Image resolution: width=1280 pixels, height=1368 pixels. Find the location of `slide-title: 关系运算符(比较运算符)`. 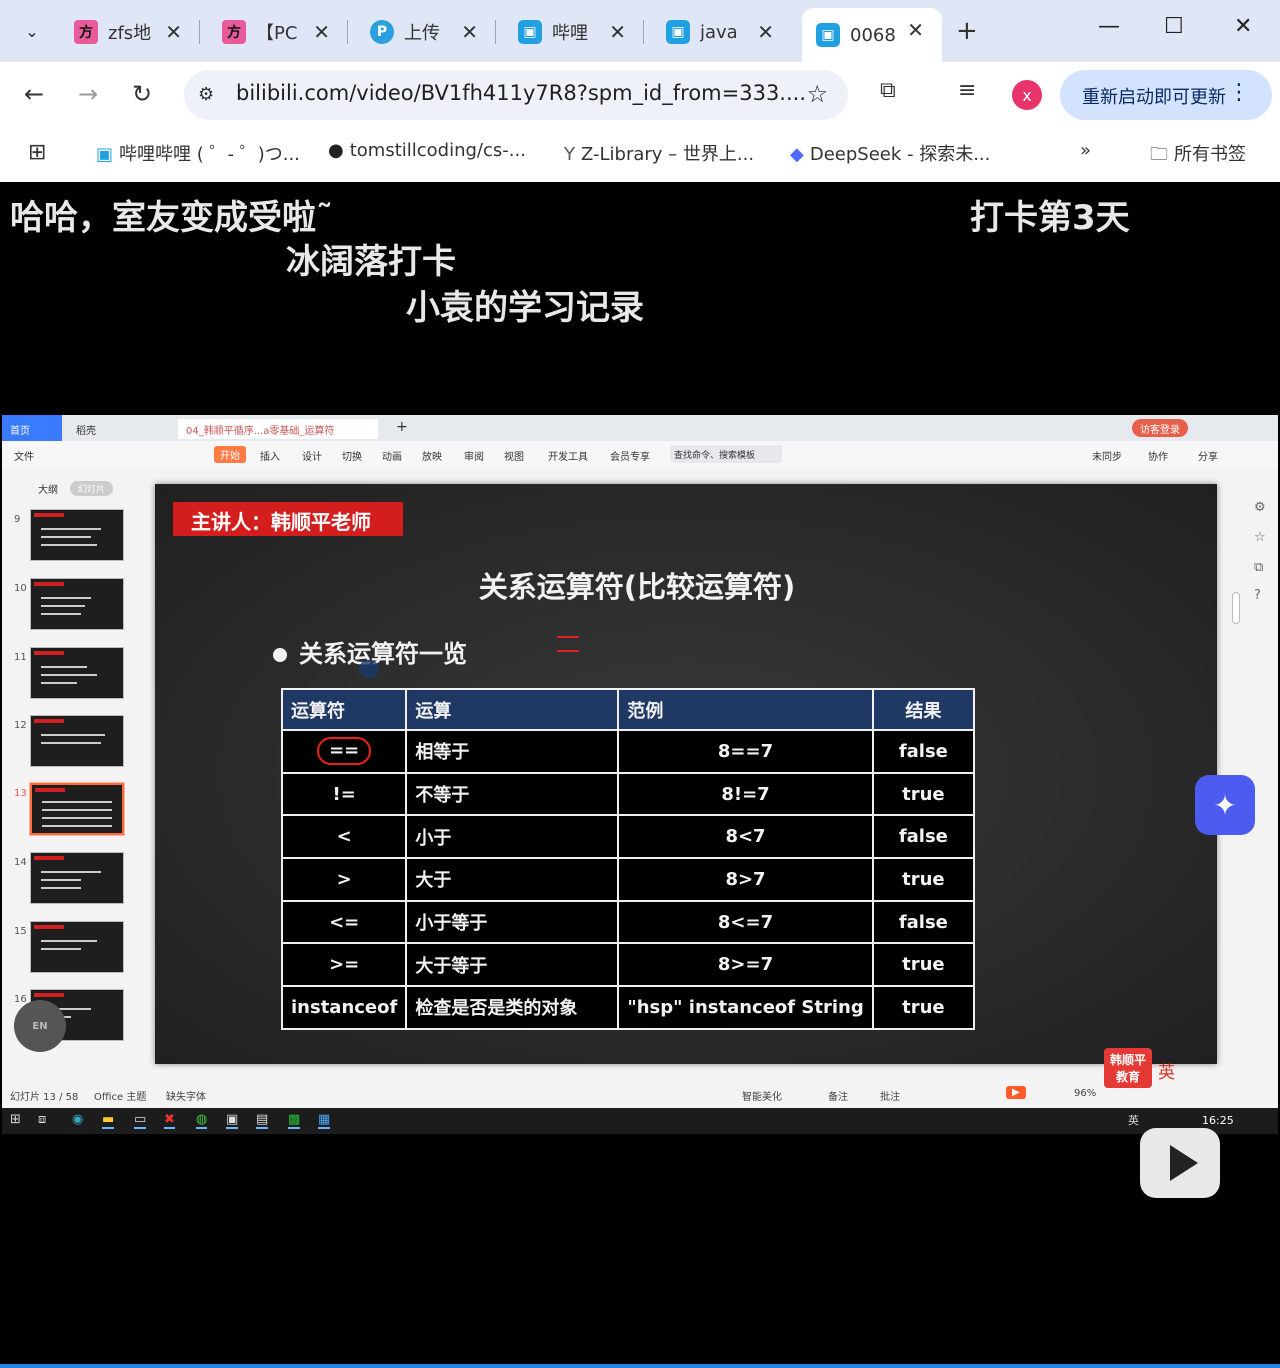

slide-title: 关系运算符(比较运算符) is located at coordinates (637, 587).